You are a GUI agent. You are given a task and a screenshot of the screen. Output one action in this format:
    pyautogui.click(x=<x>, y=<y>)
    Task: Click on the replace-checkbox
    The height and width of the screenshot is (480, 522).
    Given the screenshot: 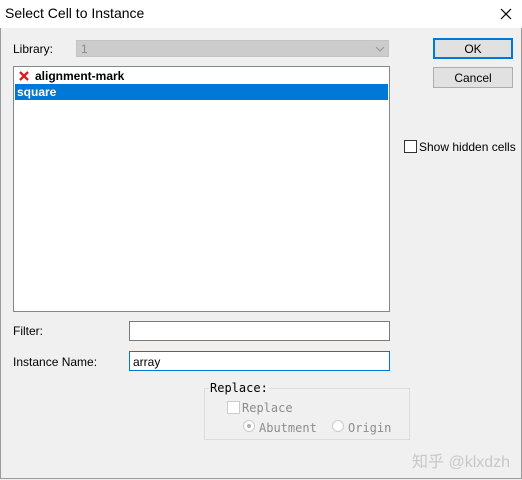 What is the action you would take?
    pyautogui.click(x=233, y=407)
    